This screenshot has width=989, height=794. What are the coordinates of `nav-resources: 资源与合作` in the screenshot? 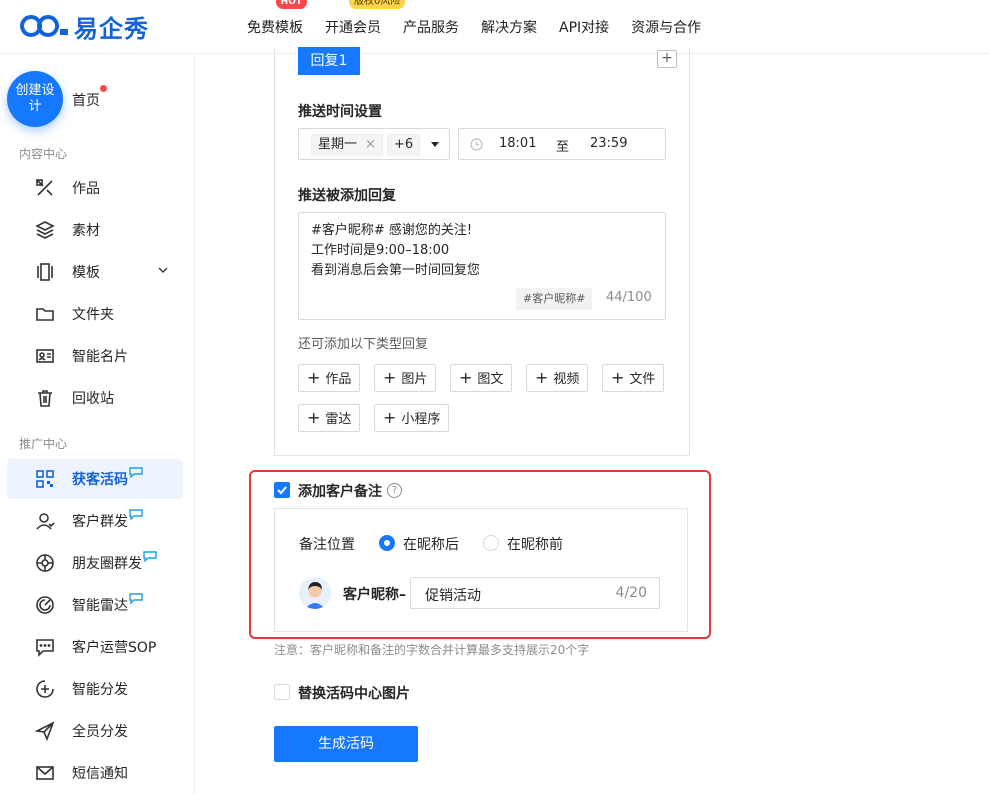 It's located at (666, 27).